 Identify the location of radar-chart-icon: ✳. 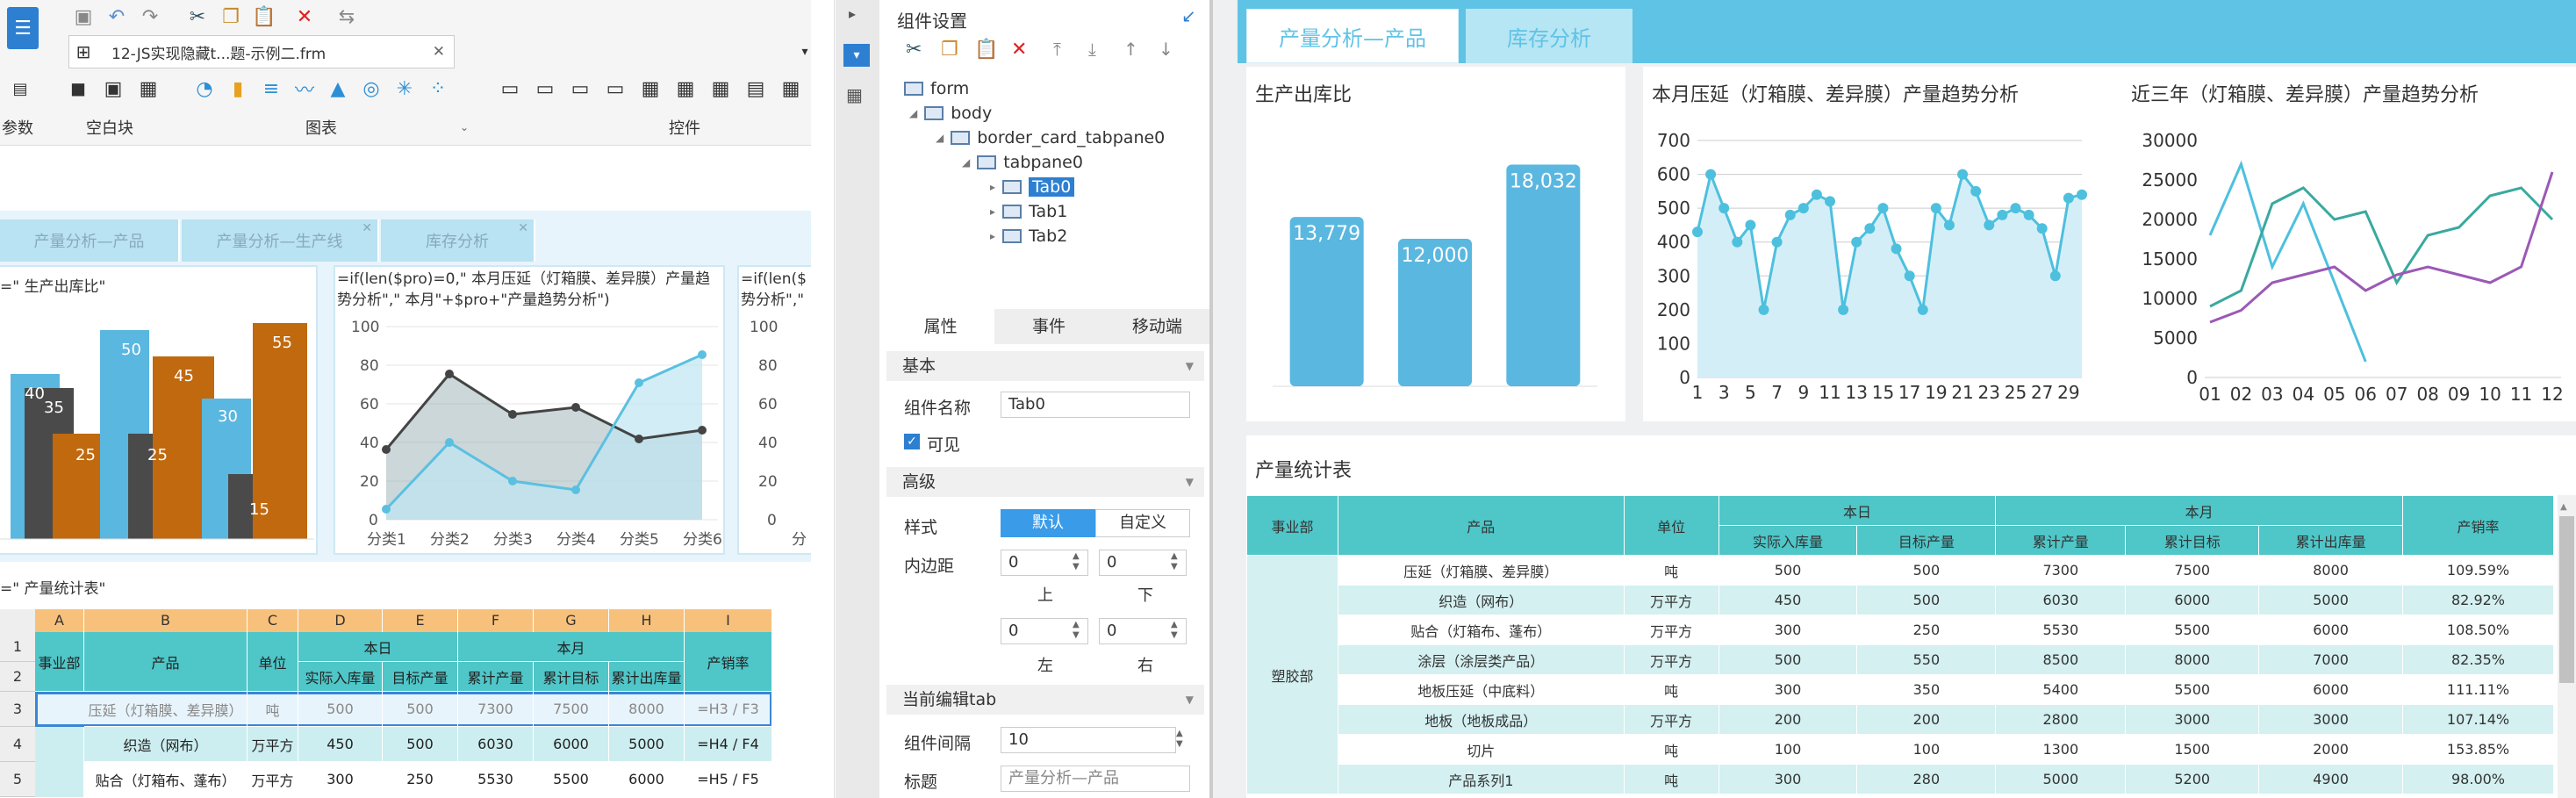
(405, 88).